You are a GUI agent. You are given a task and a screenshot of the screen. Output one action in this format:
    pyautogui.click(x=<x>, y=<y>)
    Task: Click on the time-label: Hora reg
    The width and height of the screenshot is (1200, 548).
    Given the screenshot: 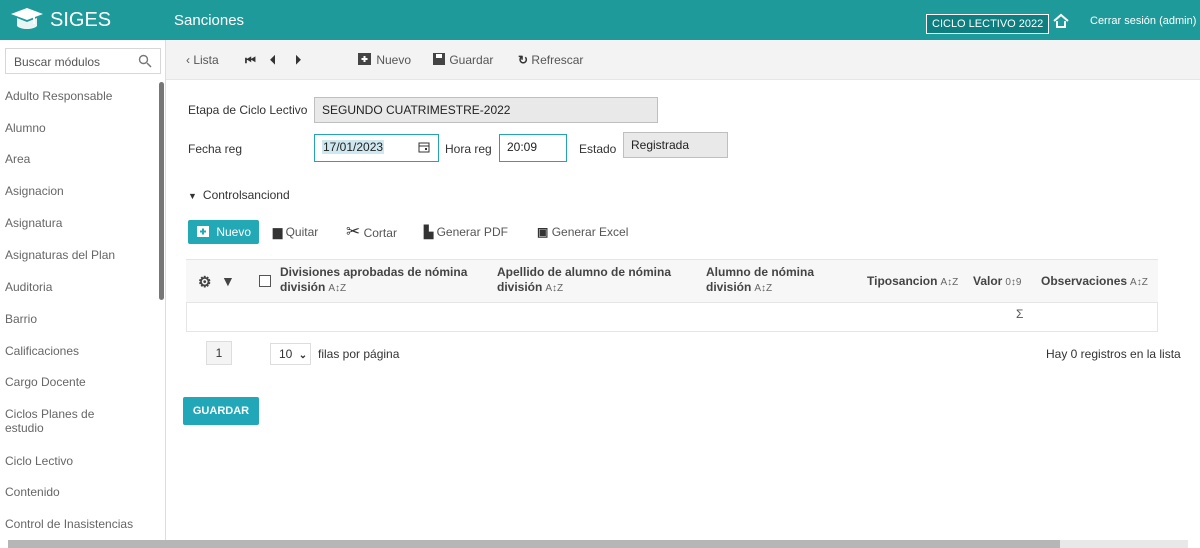 What is the action you would take?
    pyautogui.click(x=468, y=149)
    